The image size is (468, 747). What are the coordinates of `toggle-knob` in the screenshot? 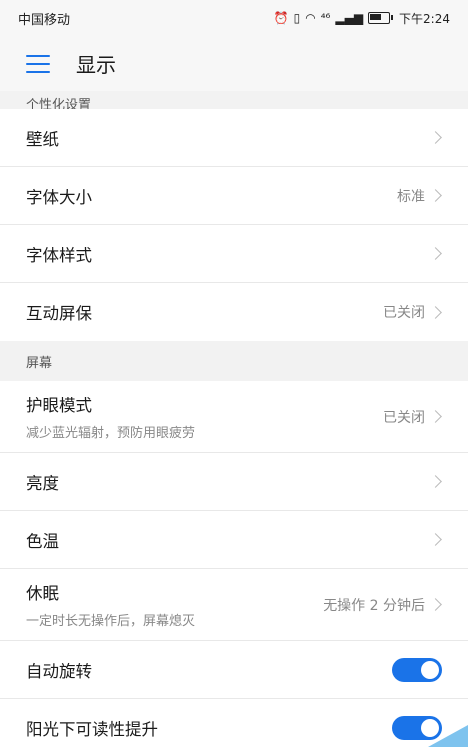 It's located at (430, 669).